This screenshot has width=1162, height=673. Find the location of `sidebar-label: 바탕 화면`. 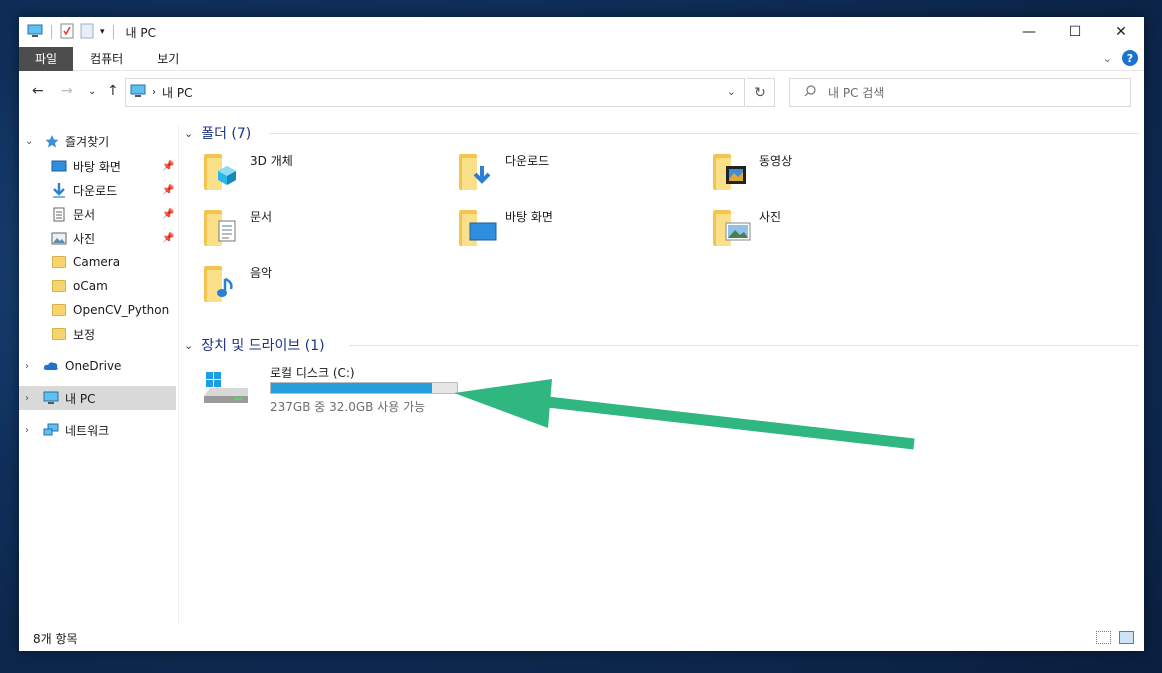

sidebar-label: 바탕 화면 is located at coordinates (97, 166).